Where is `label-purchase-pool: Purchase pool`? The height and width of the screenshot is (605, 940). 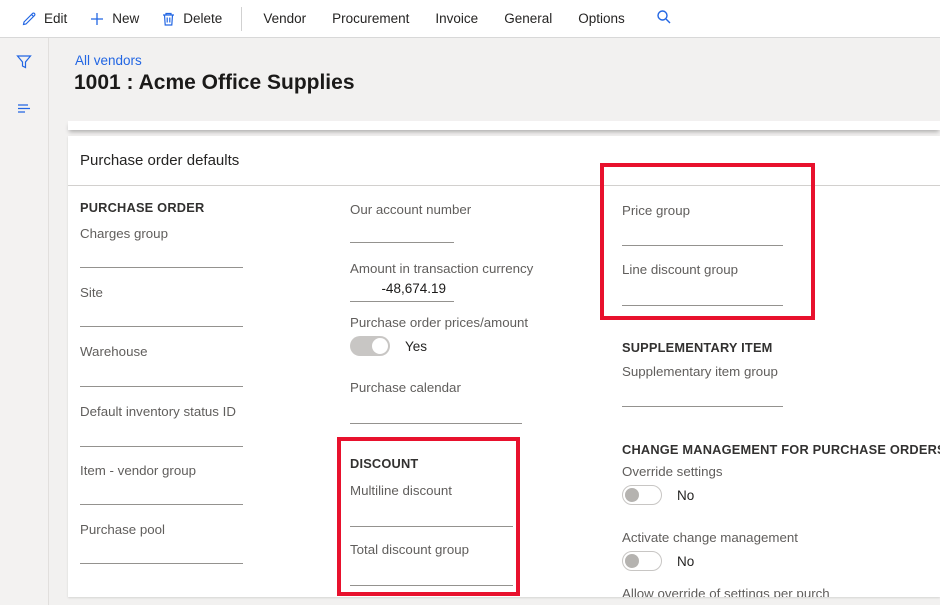 label-purchase-pool: Purchase pool is located at coordinates (123, 529).